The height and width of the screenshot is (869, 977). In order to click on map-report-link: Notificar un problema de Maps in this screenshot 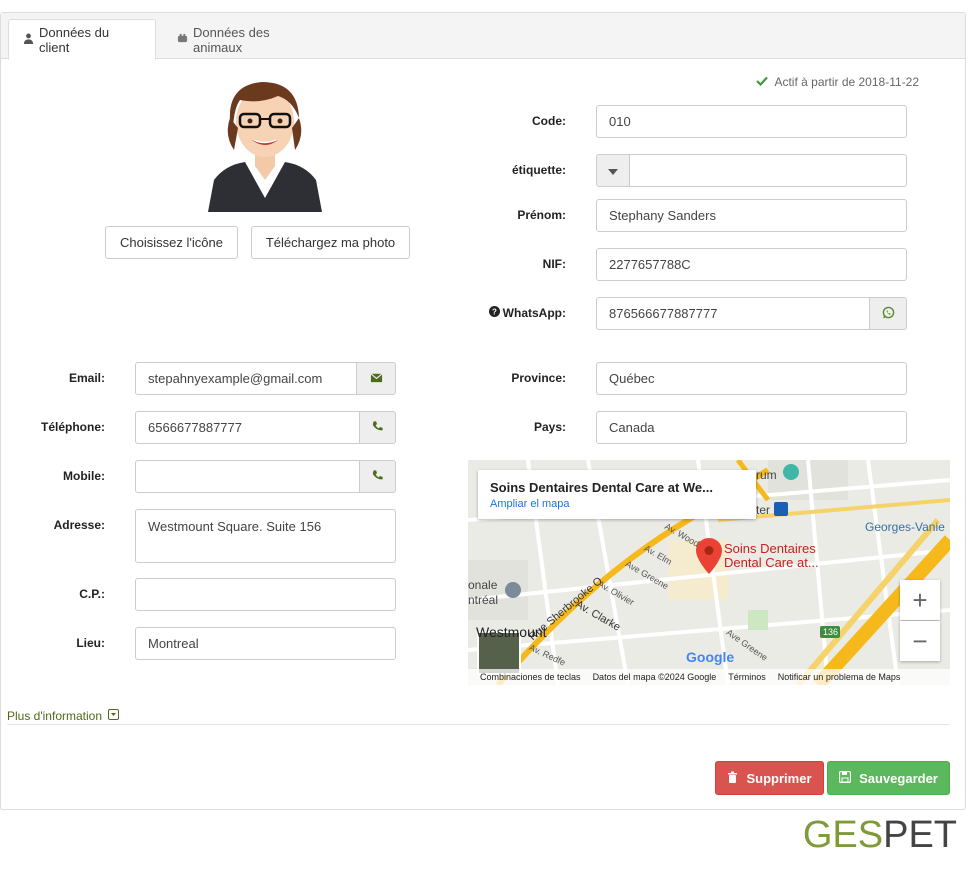, I will do `click(839, 677)`.